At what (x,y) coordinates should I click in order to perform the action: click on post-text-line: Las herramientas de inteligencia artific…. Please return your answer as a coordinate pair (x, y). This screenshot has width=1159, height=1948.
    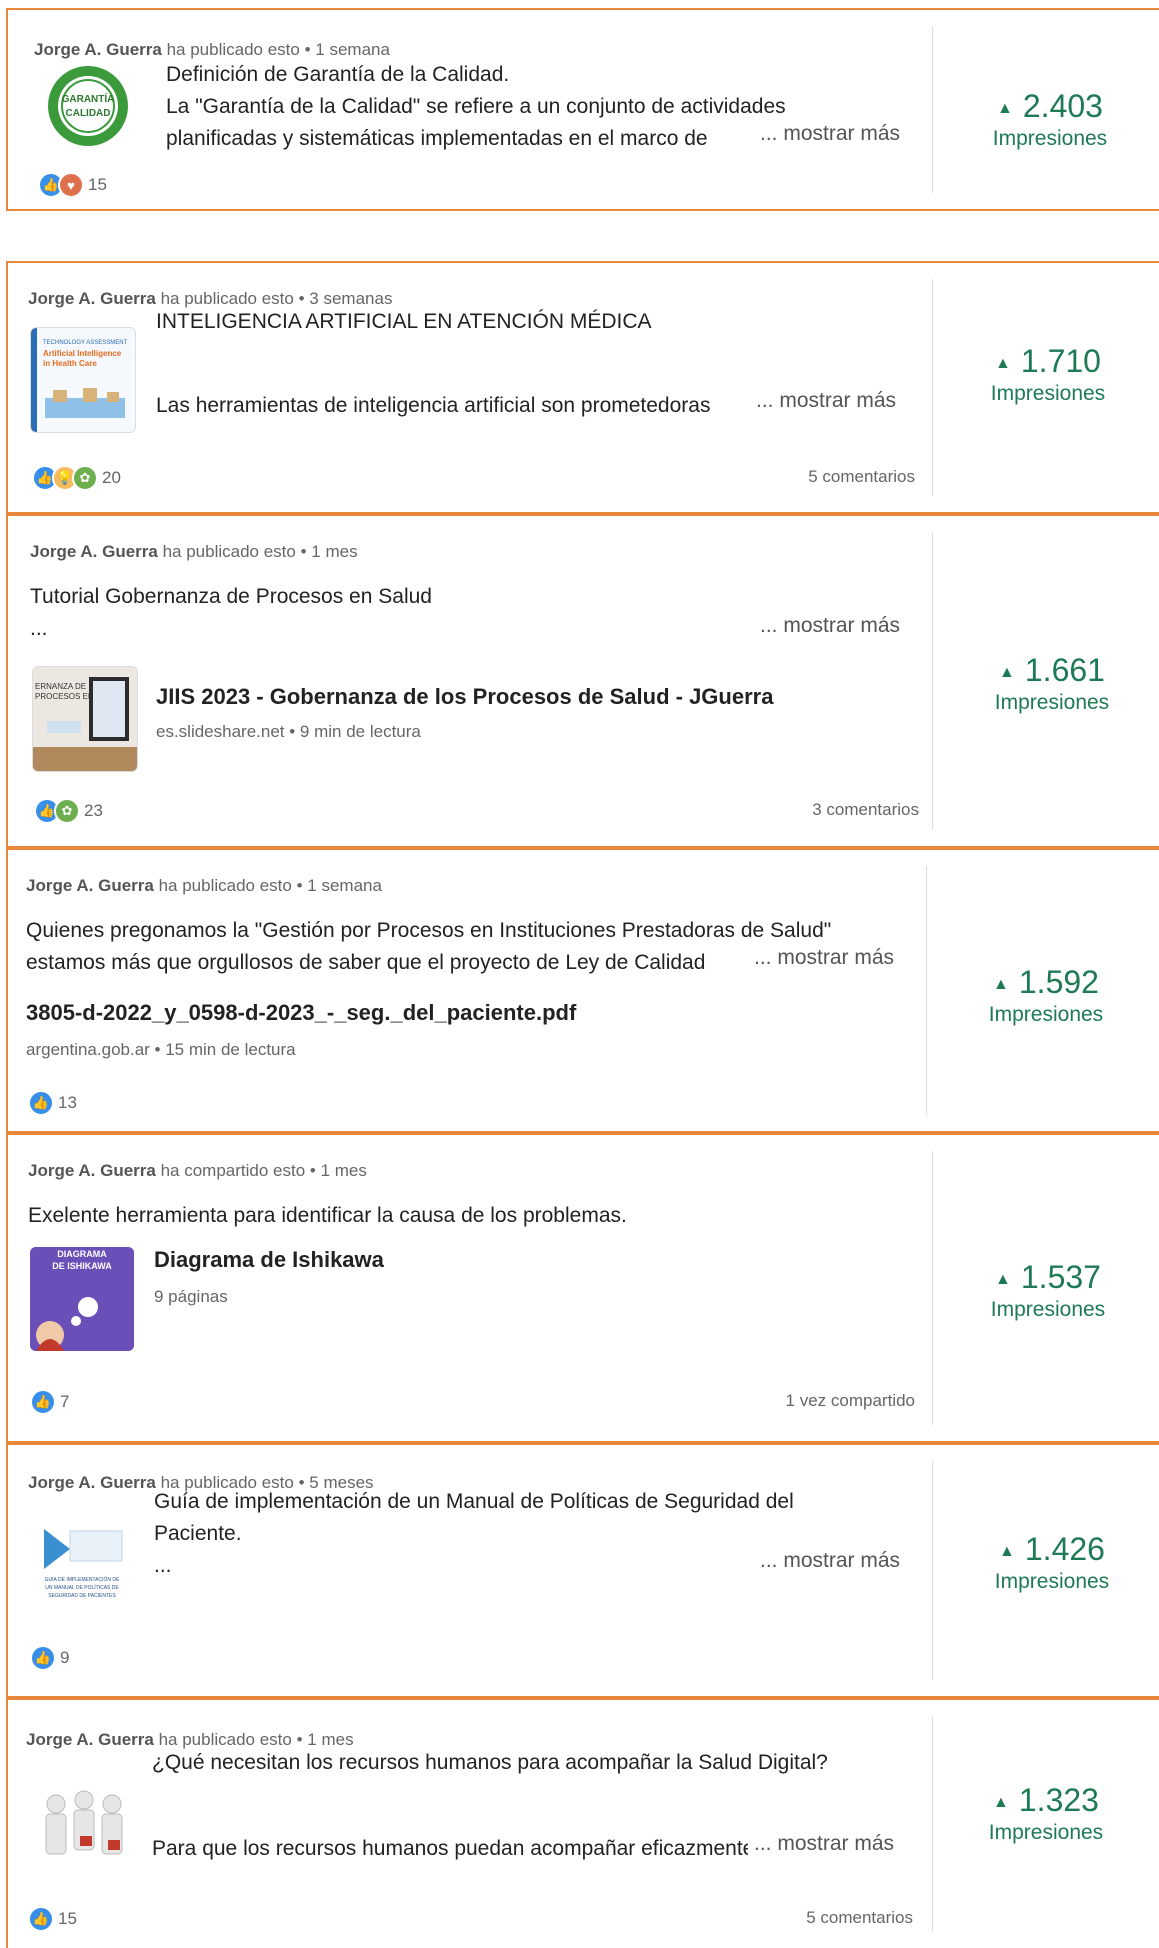
    Looking at the image, I should click on (433, 405).